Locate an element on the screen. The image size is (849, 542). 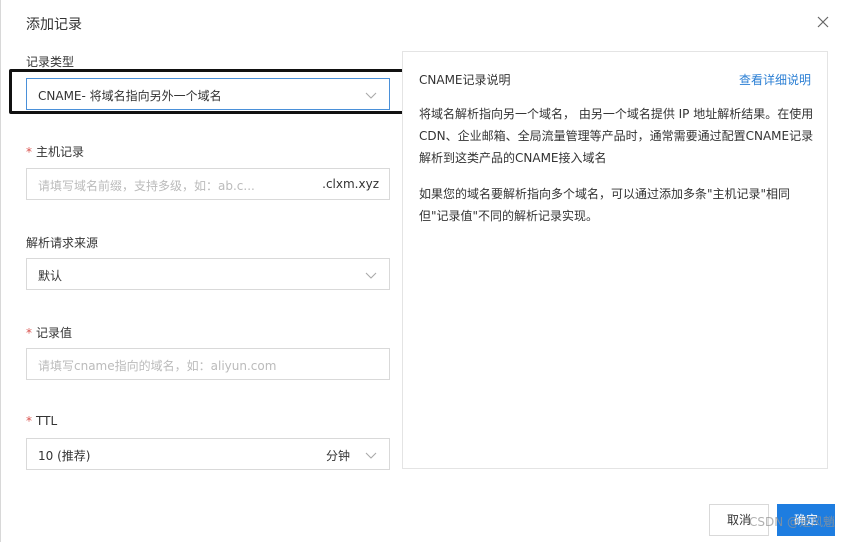
record-value-label: * 记录值 is located at coordinates (49, 332).